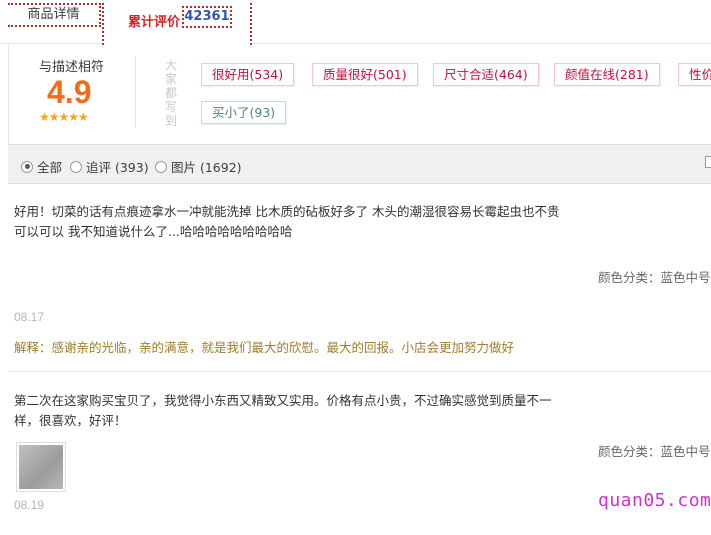 This screenshot has width=711, height=535. I want to click on radio-checked-icon, so click(27, 166).